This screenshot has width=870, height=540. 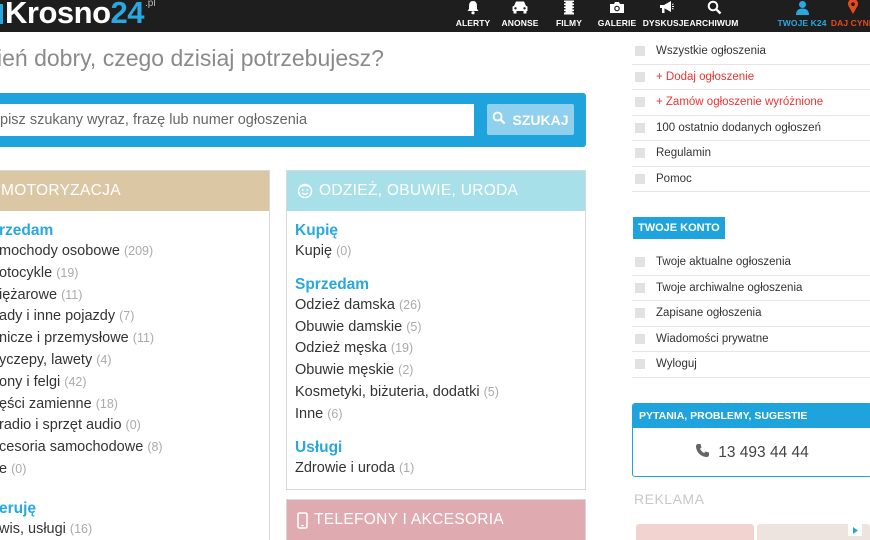 What do you see at coordinates (436, 328) in the screenshot?
I see `category-link: Obuwie damskie (5)` at bounding box center [436, 328].